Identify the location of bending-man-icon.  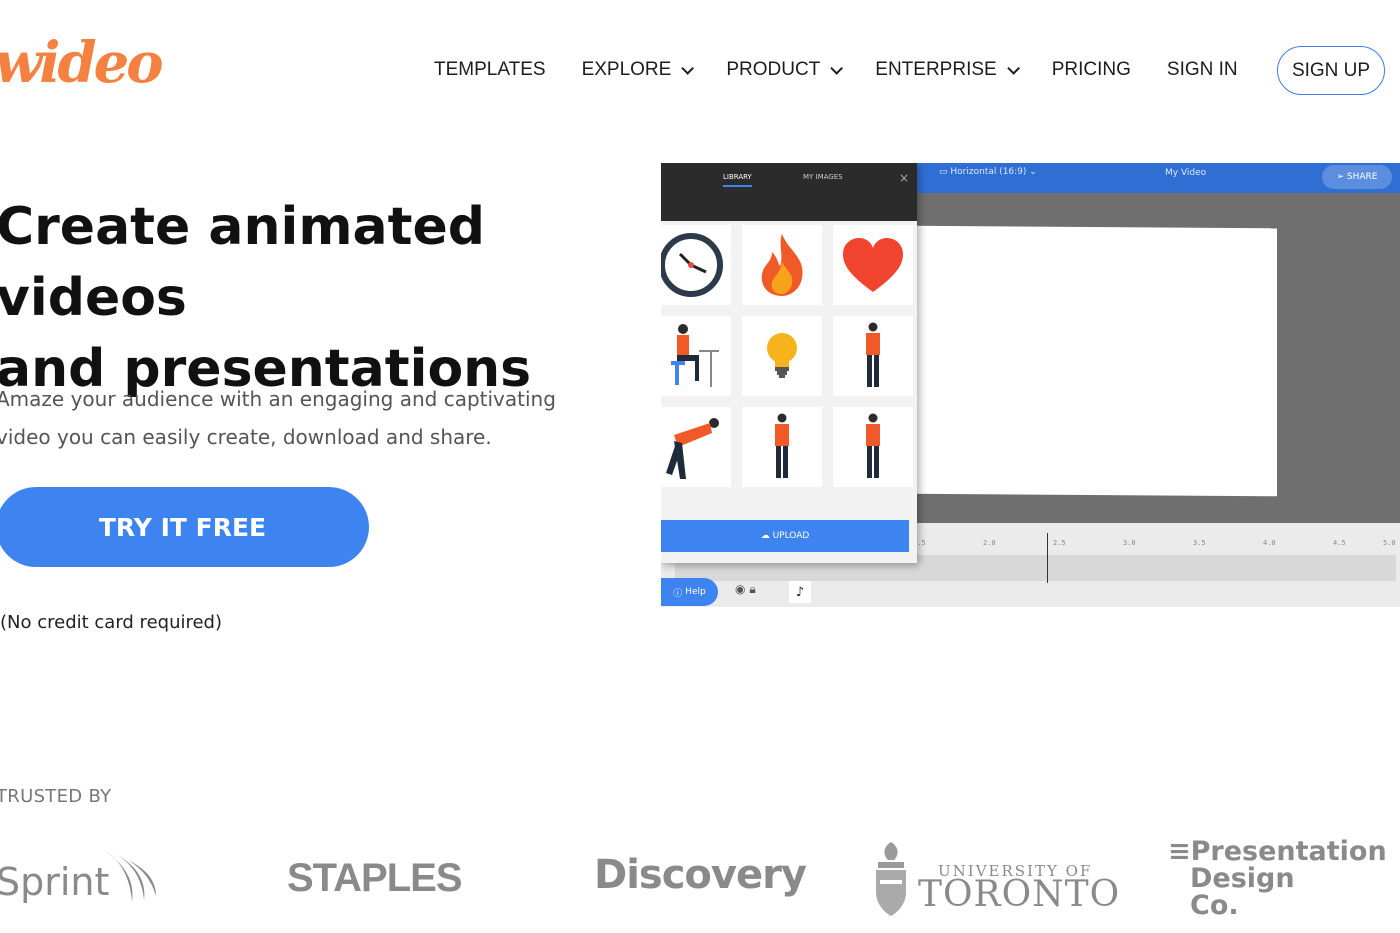
(692, 448).